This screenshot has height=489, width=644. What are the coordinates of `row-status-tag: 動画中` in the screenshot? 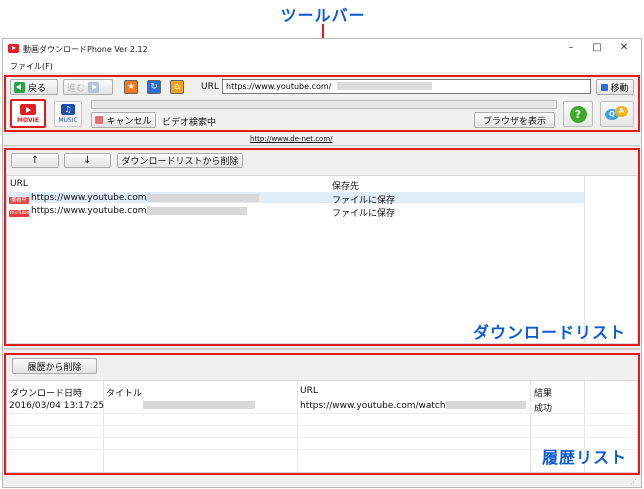 It's located at (19, 199).